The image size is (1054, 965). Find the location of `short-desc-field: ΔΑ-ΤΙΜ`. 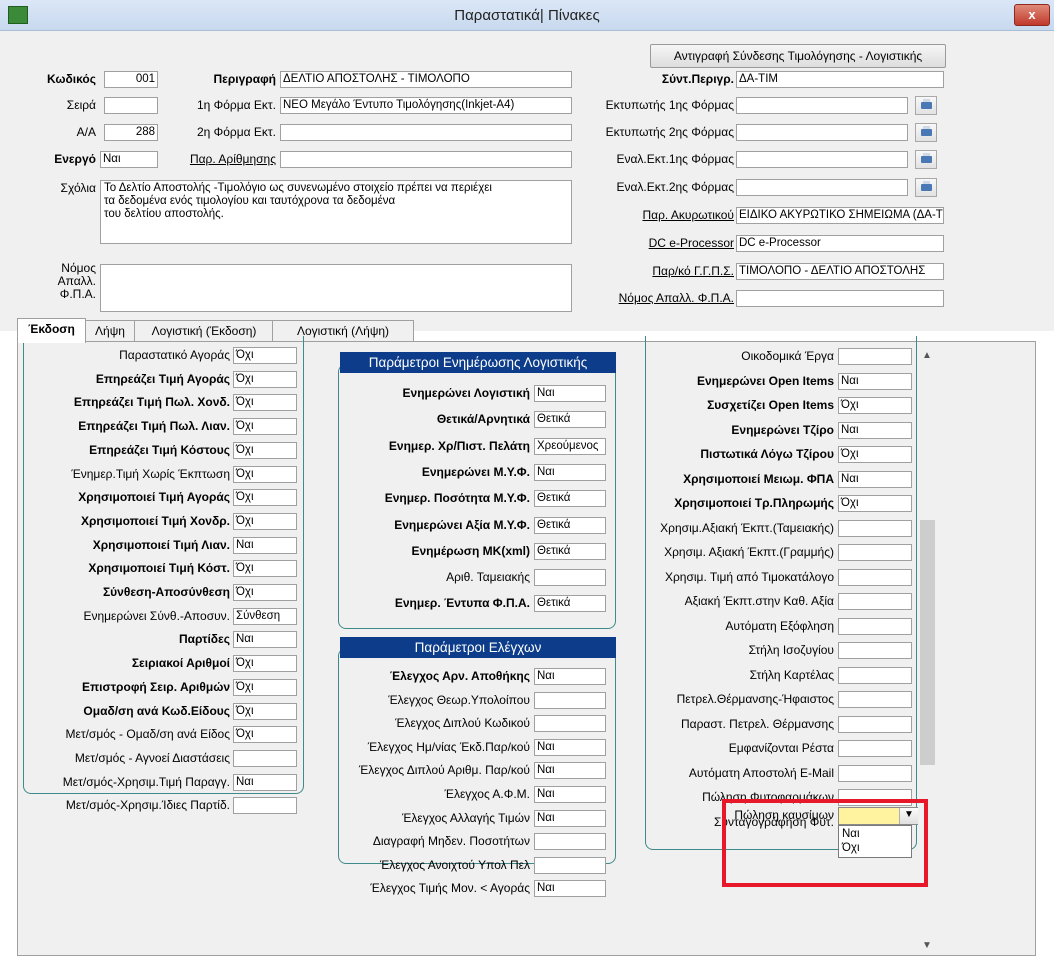

short-desc-field: ΔΑ-ΤΙΜ is located at coordinates (840, 79).